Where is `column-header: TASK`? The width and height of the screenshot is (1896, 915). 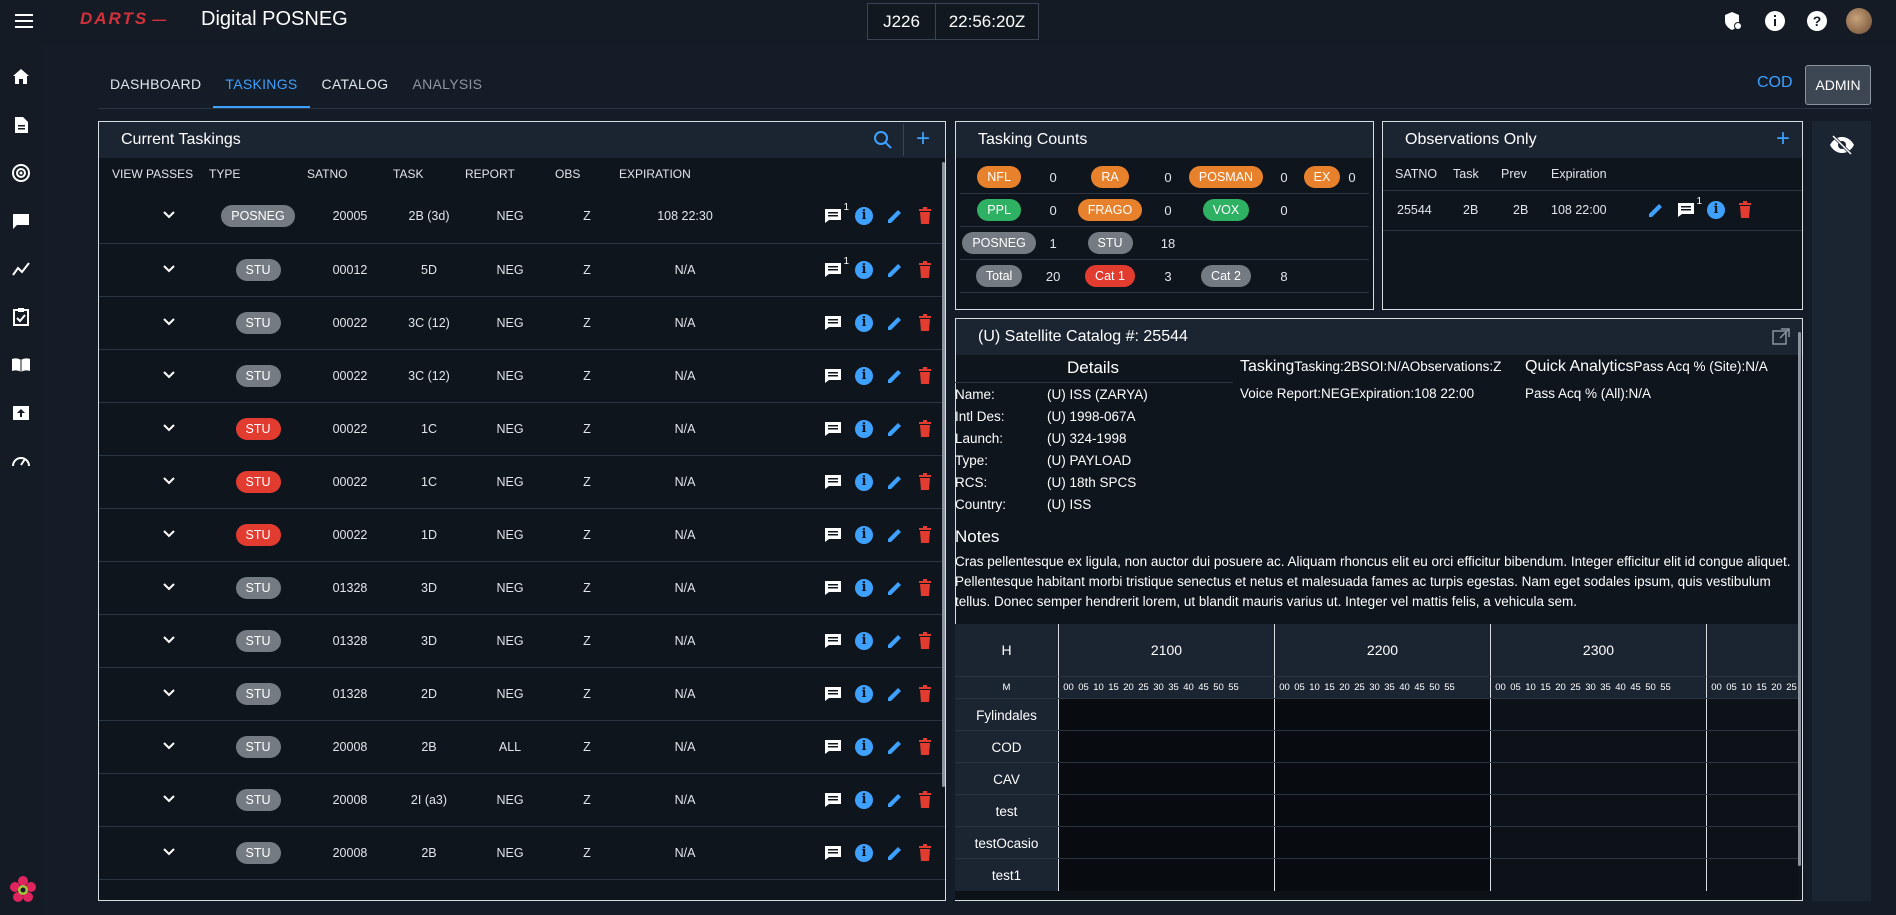 column-header: TASK is located at coordinates (429, 174).